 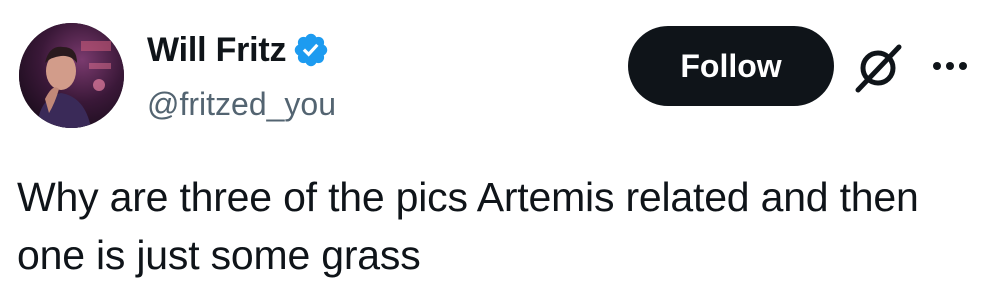 What do you see at coordinates (731, 66) in the screenshot?
I see `follow-button: Follow` at bounding box center [731, 66].